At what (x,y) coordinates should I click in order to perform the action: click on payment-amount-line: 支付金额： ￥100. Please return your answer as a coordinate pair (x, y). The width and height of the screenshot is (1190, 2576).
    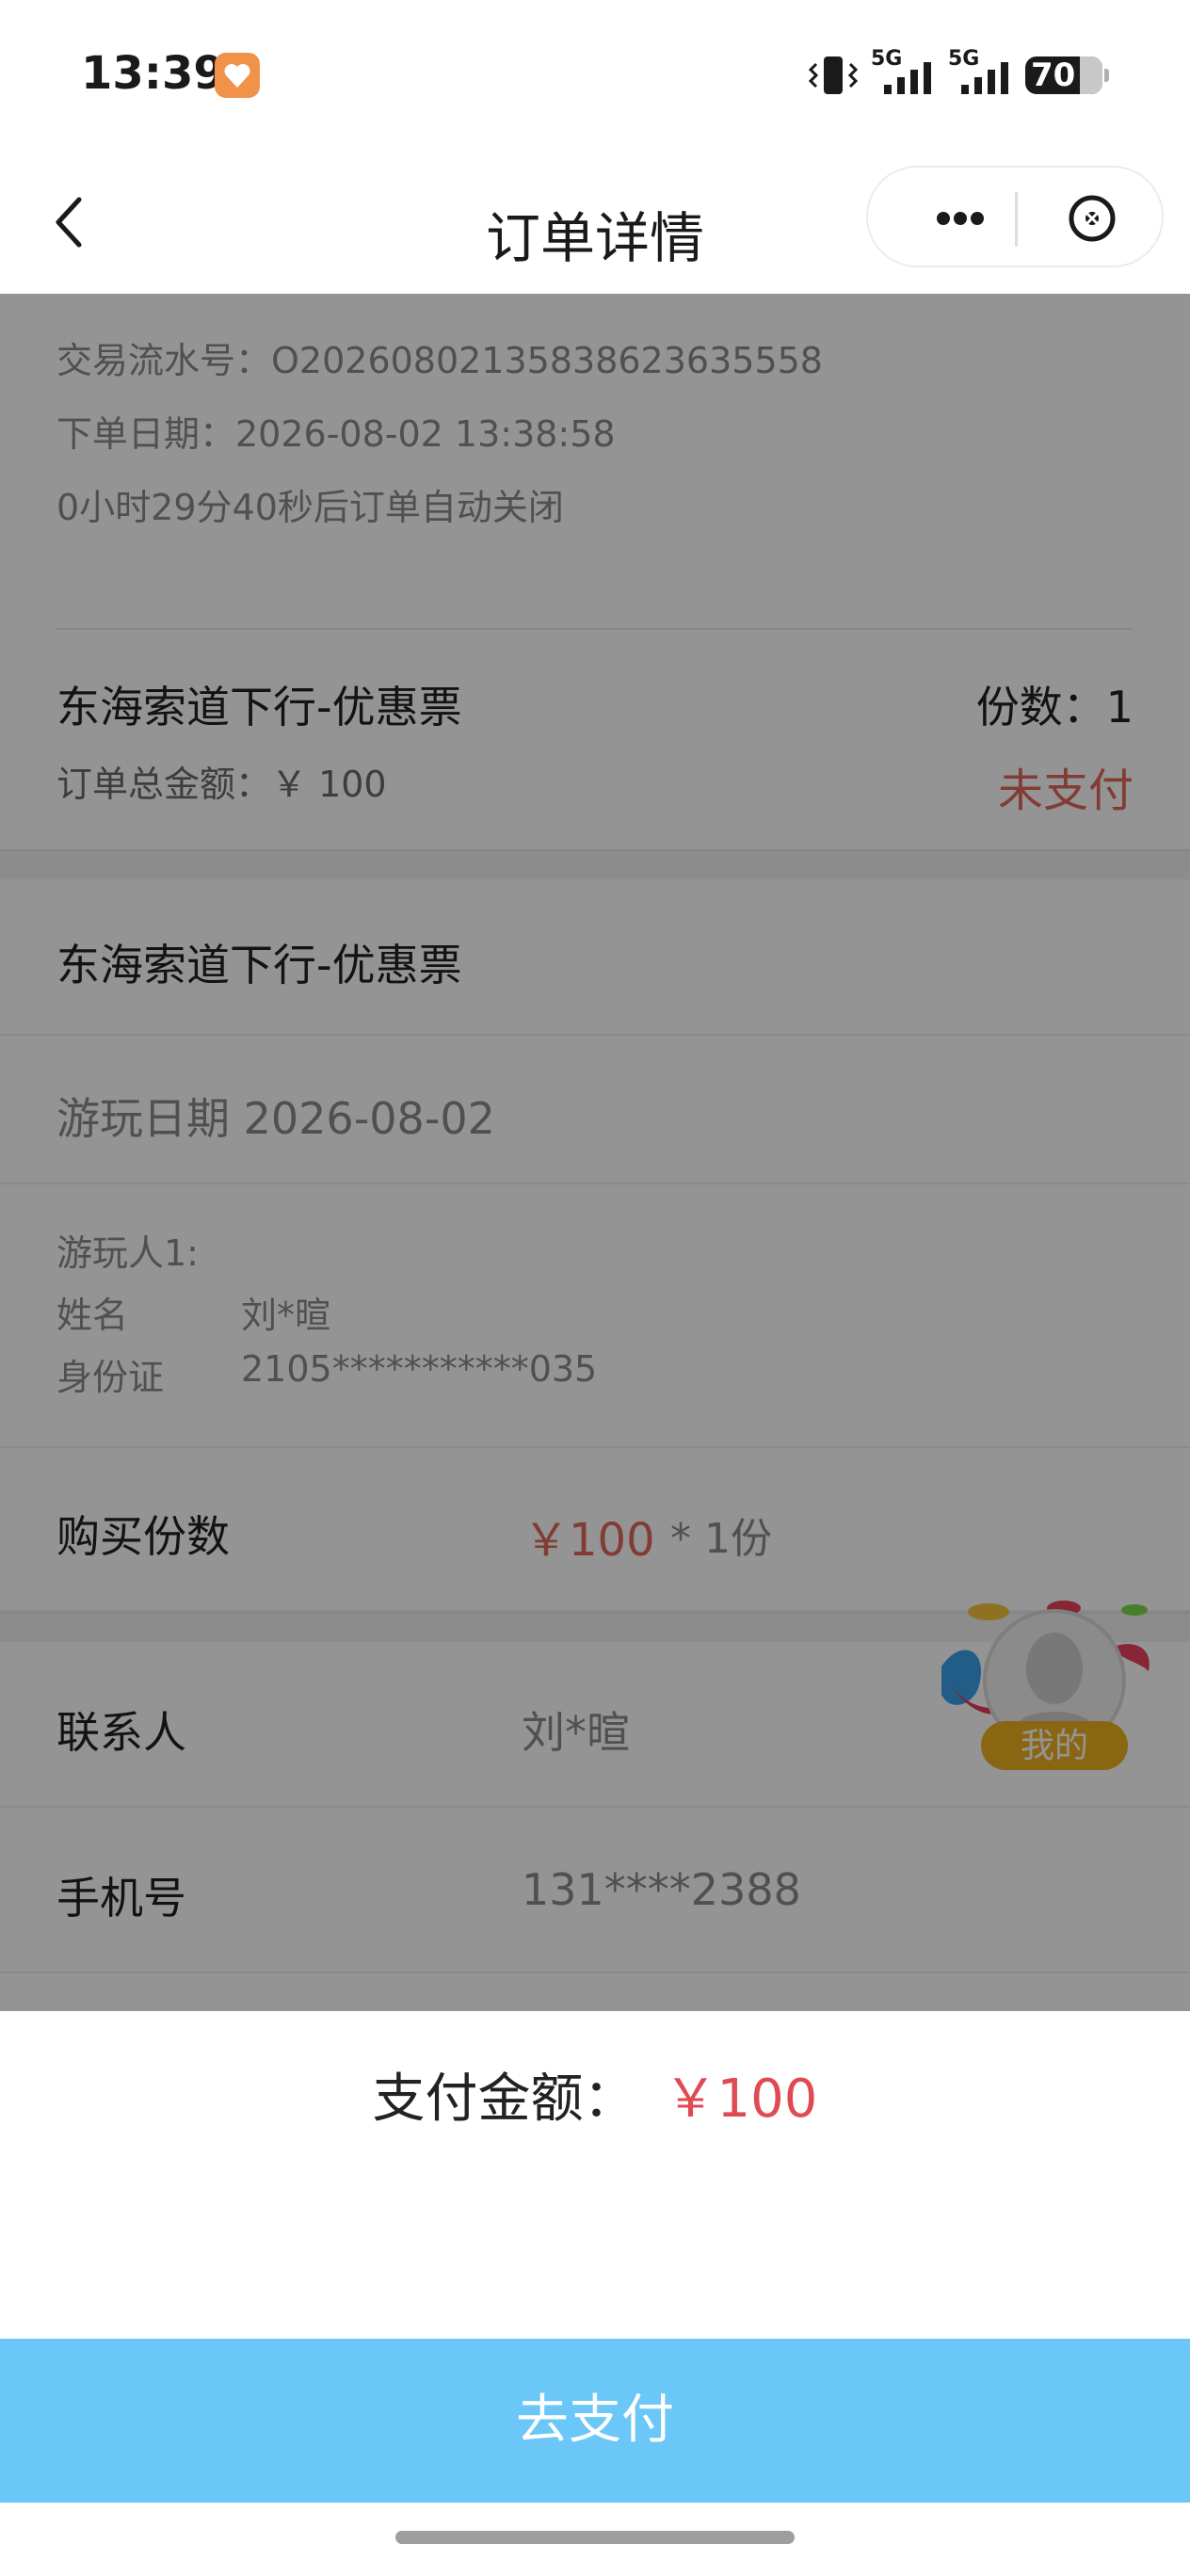
    Looking at the image, I should click on (595, 2094).